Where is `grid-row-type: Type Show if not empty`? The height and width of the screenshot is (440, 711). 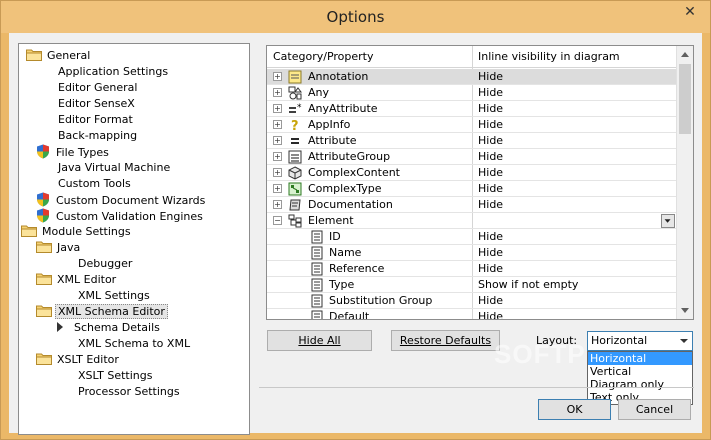 grid-row-type: Type Show if not empty is located at coordinates (472, 285).